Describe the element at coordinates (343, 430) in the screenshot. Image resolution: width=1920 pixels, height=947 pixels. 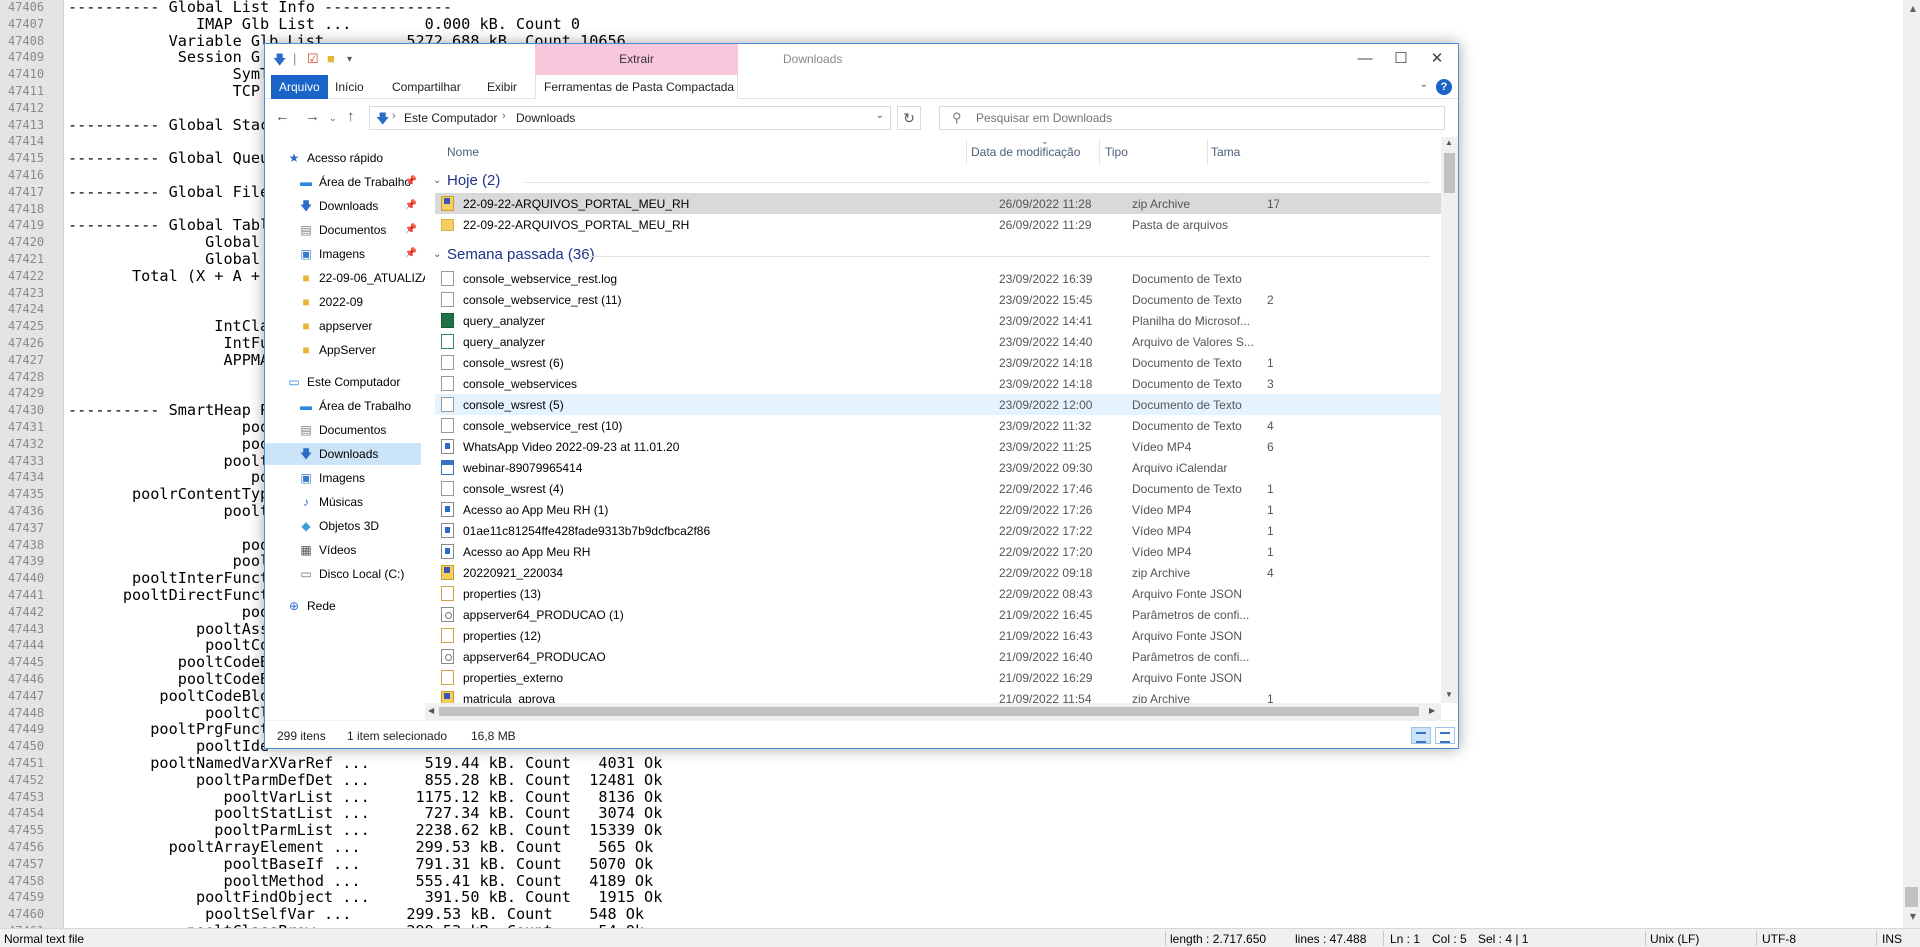
I see `nav-pc-documents: ▤ Documentos` at that location.